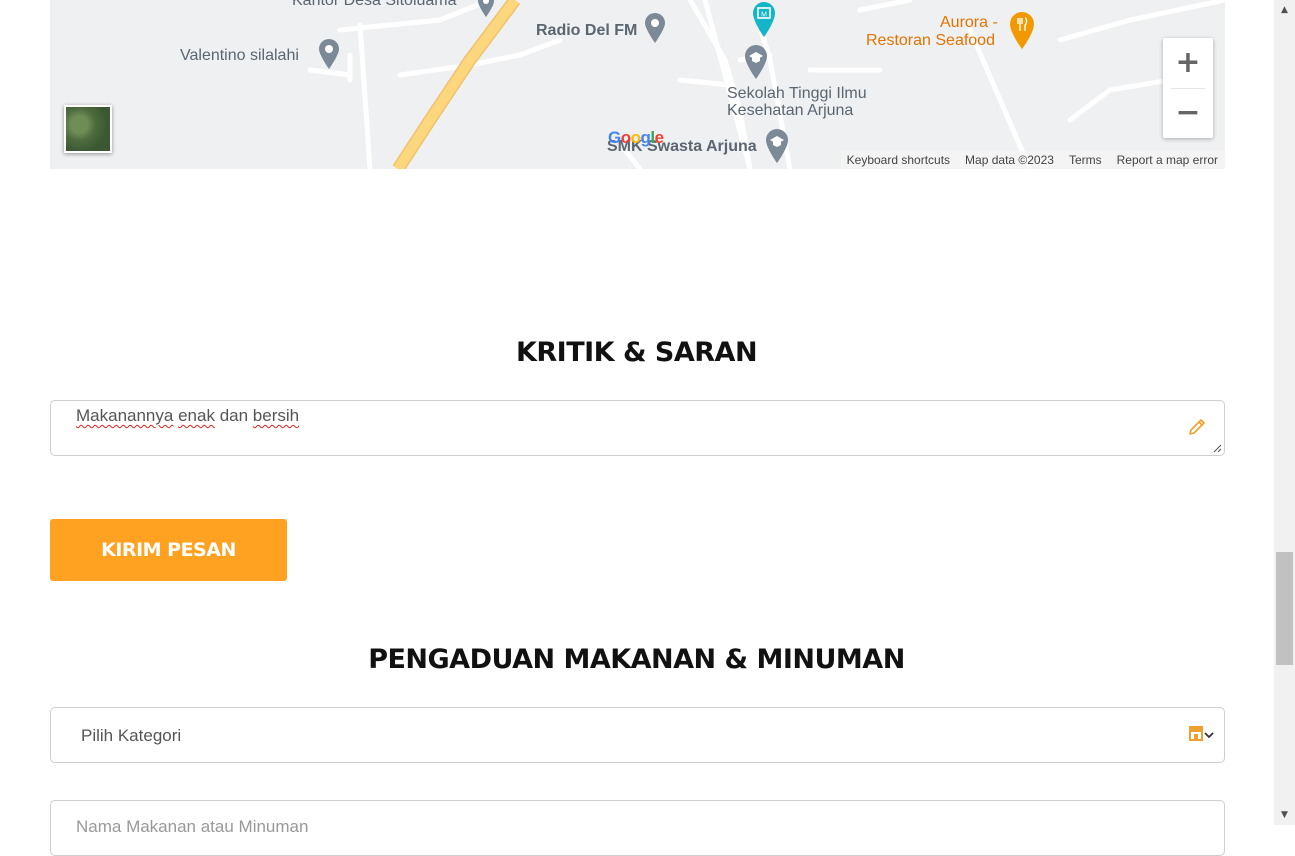 The image size is (1295, 856). What do you see at coordinates (125, 415) in the screenshot?
I see `text-word: Makanannya` at bounding box center [125, 415].